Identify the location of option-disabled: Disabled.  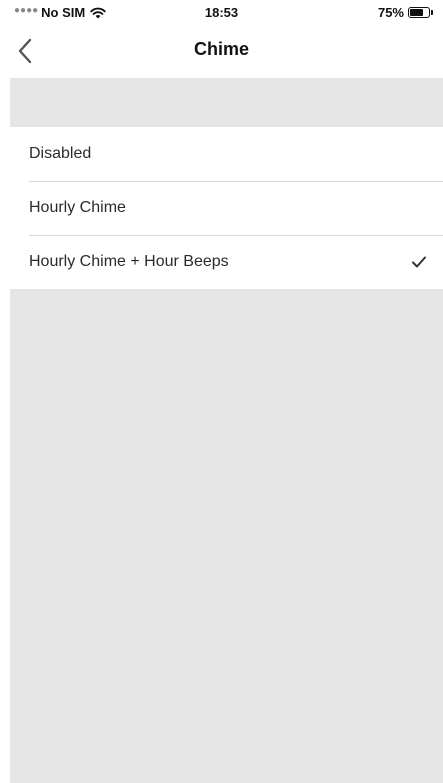
(226, 154).